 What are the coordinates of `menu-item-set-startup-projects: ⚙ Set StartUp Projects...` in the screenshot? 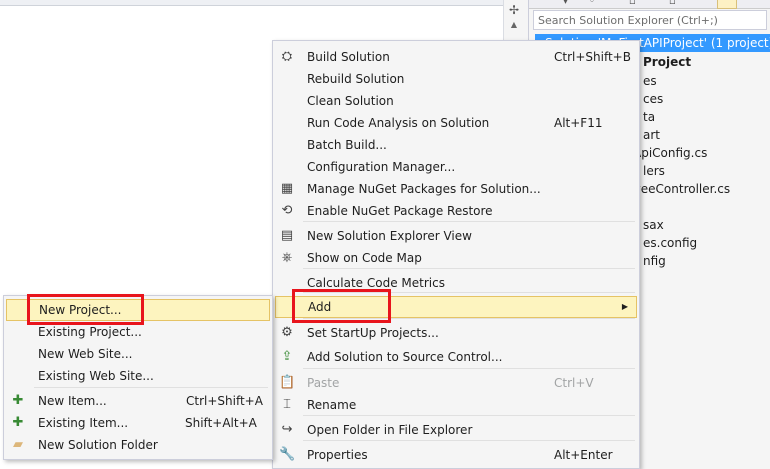 It's located at (456, 333).